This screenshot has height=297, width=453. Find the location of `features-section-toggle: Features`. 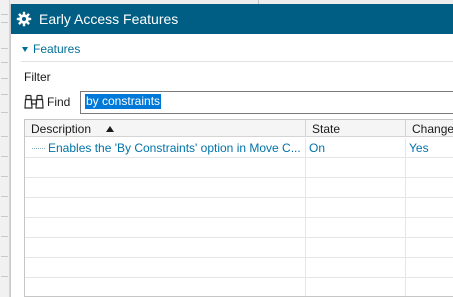

features-section-toggle: Features is located at coordinates (50, 49).